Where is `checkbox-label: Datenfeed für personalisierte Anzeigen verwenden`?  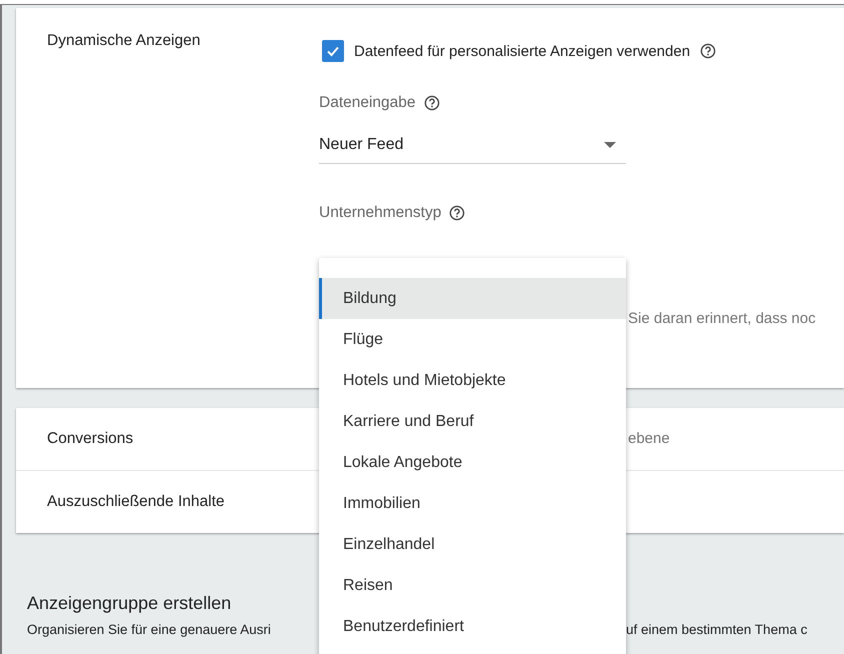
checkbox-label: Datenfeed für personalisierte Anzeigen verwenden is located at coordinates (522, 51).